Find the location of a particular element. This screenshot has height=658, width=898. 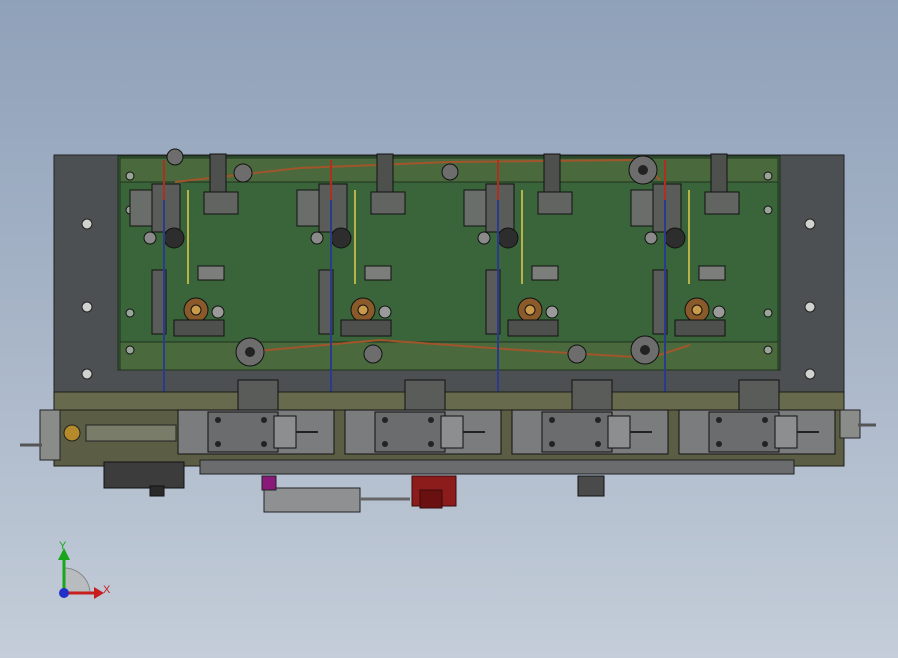

triad-y-label: Y is located at coordinates (63, 546).